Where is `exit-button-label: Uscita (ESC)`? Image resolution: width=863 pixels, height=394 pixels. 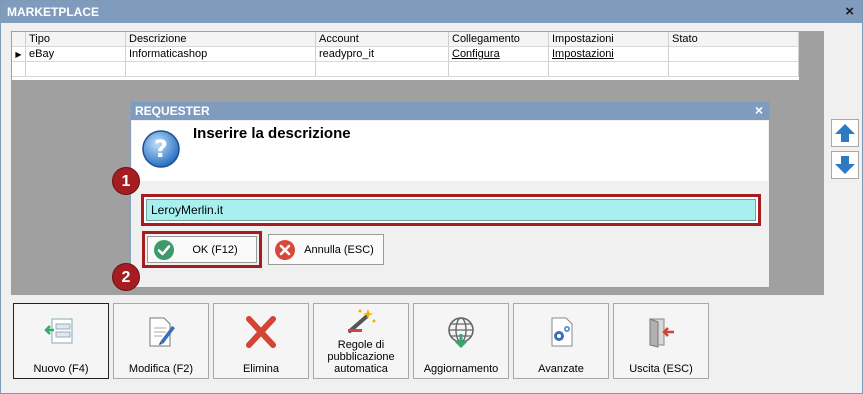 exit-button-label: Uscita (ESC) is located at coordinates (661, 369).